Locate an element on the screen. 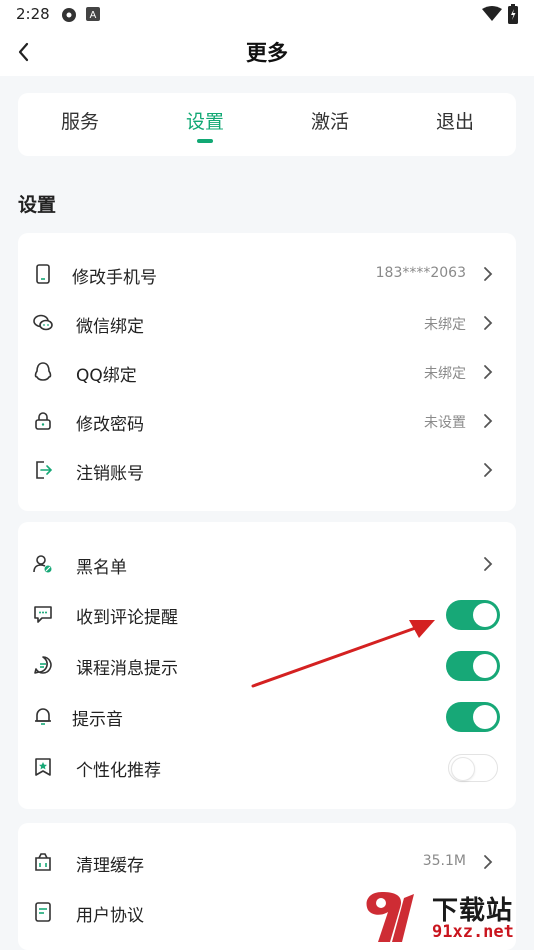 The image size is (534, 950). row-label: 收到评论提醒 is located at coordinates (127, 618).